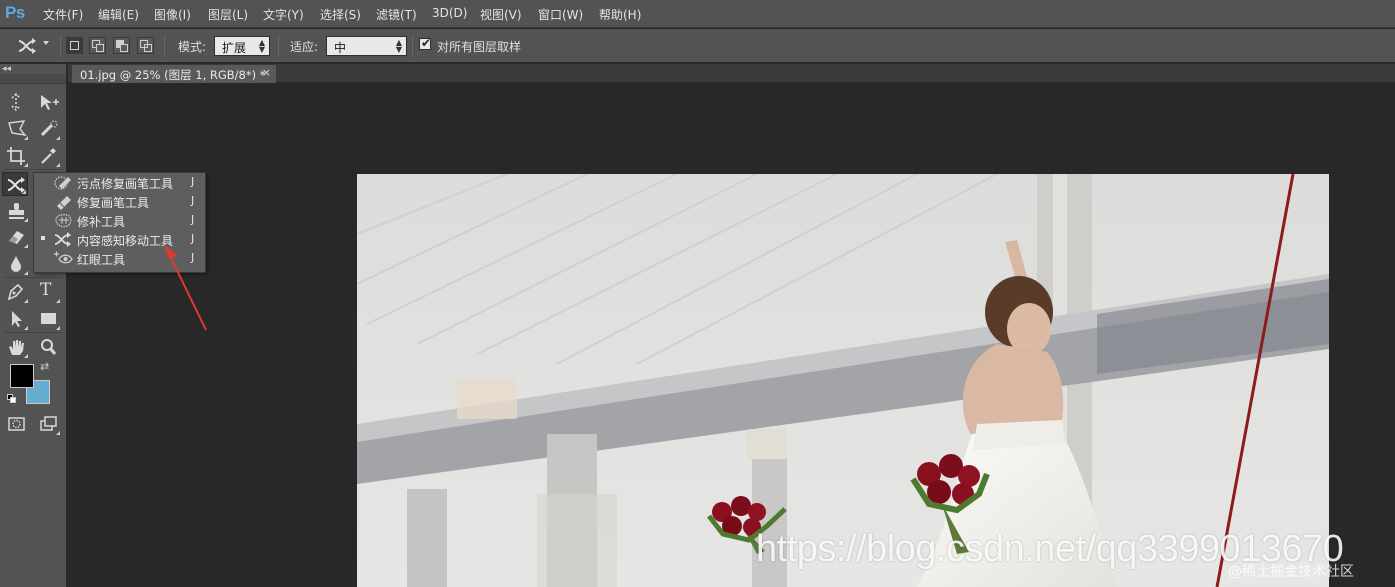 This screenshot has height=587, width=1395. I want to click on tool-hand, so click(16, 347).